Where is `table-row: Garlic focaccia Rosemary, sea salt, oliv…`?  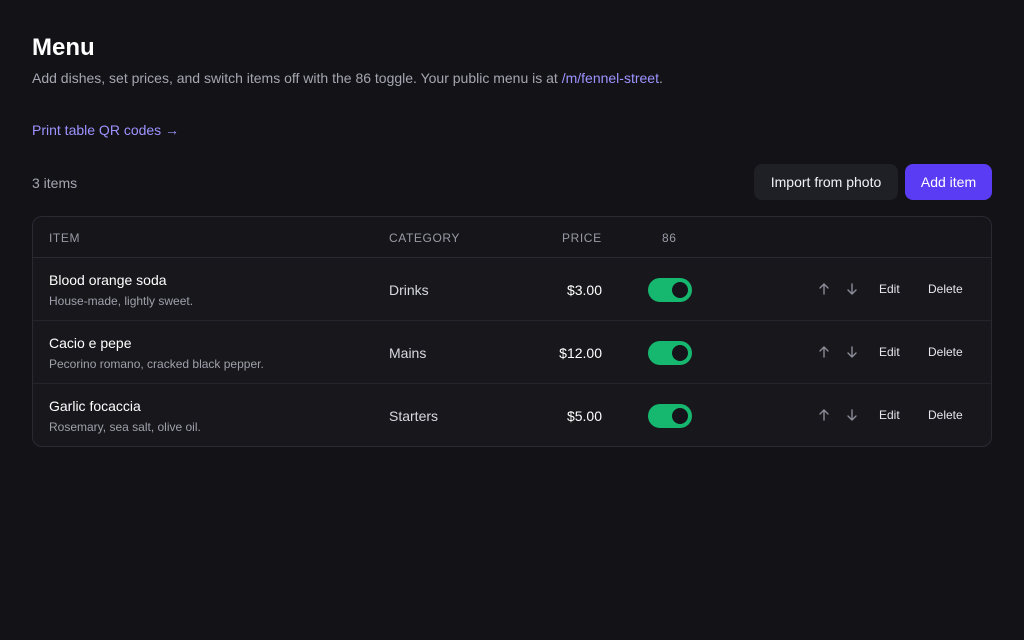 table-row: Garlic focaccia Rosemary, sea salt, oliv… is located at coordinates (512, 415).